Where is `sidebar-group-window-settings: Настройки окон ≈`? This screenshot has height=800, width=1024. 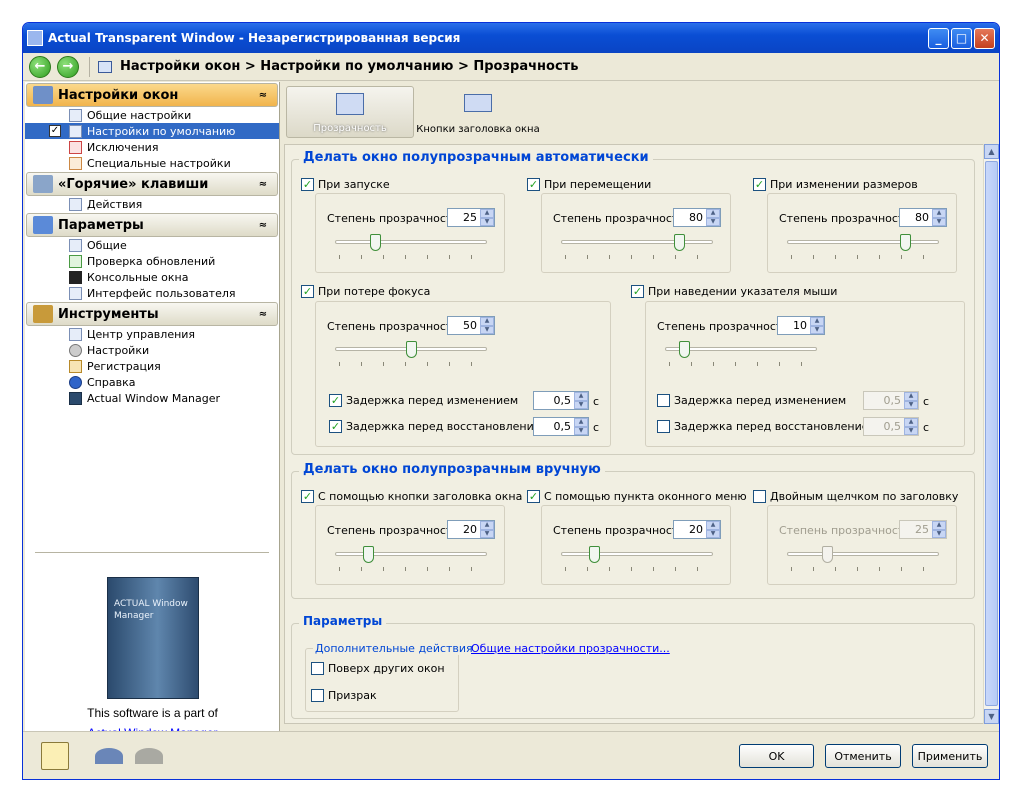
sidebar-group-window-settings: Настройки окон ≈ is located at coordinates (152, 95).